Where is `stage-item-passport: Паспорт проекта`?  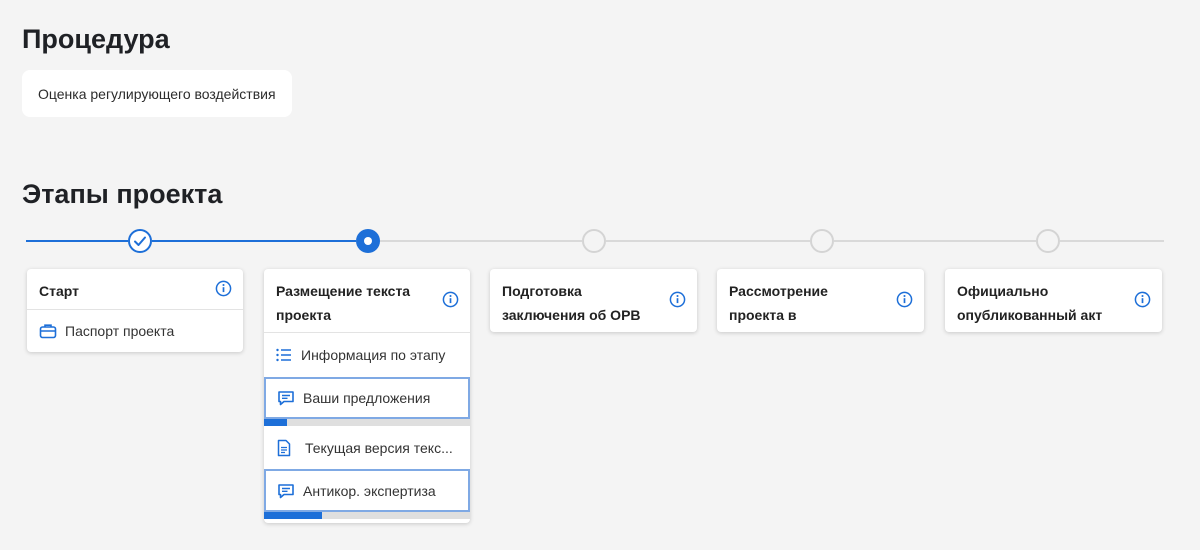
stage-item-passport: Паспорт проекта is located at coordinates (135, 330).